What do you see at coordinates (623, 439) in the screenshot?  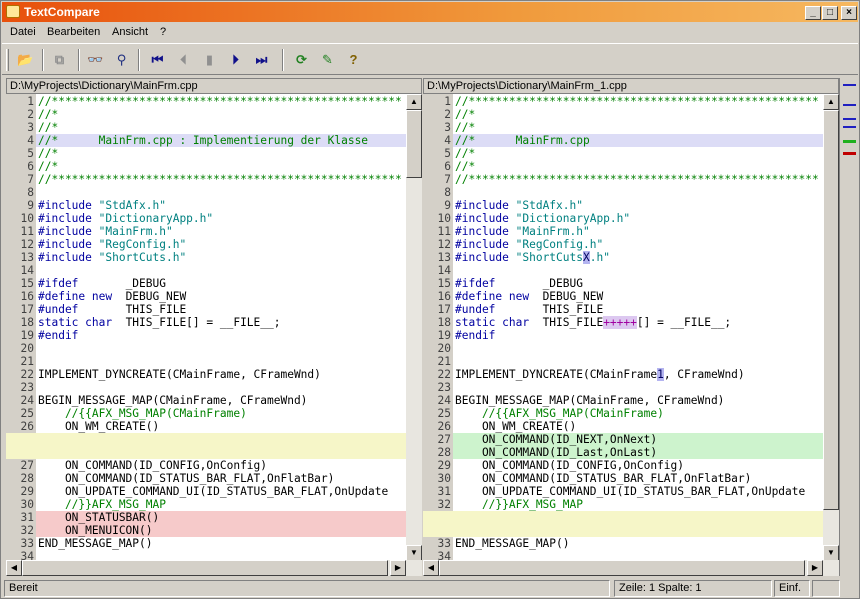 I see `code-line: 27 ON_COMMAND(ID_NEXT,OnNext)` at bounding box center [623, 439].